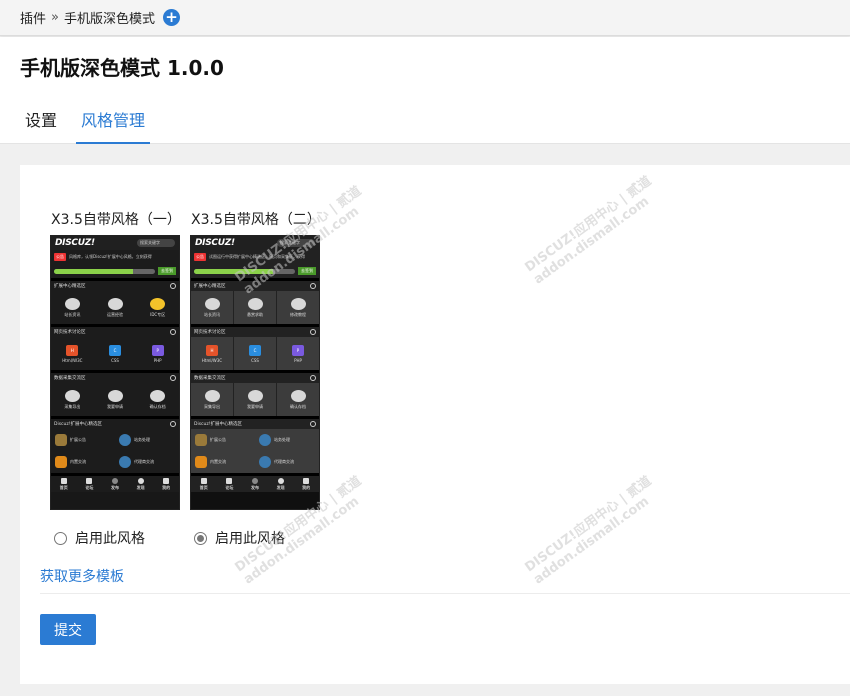  What do you see at coordinates (68, 629) in the screenshot?
I see `submit-button: 提交` at bounding box center [68, 629].